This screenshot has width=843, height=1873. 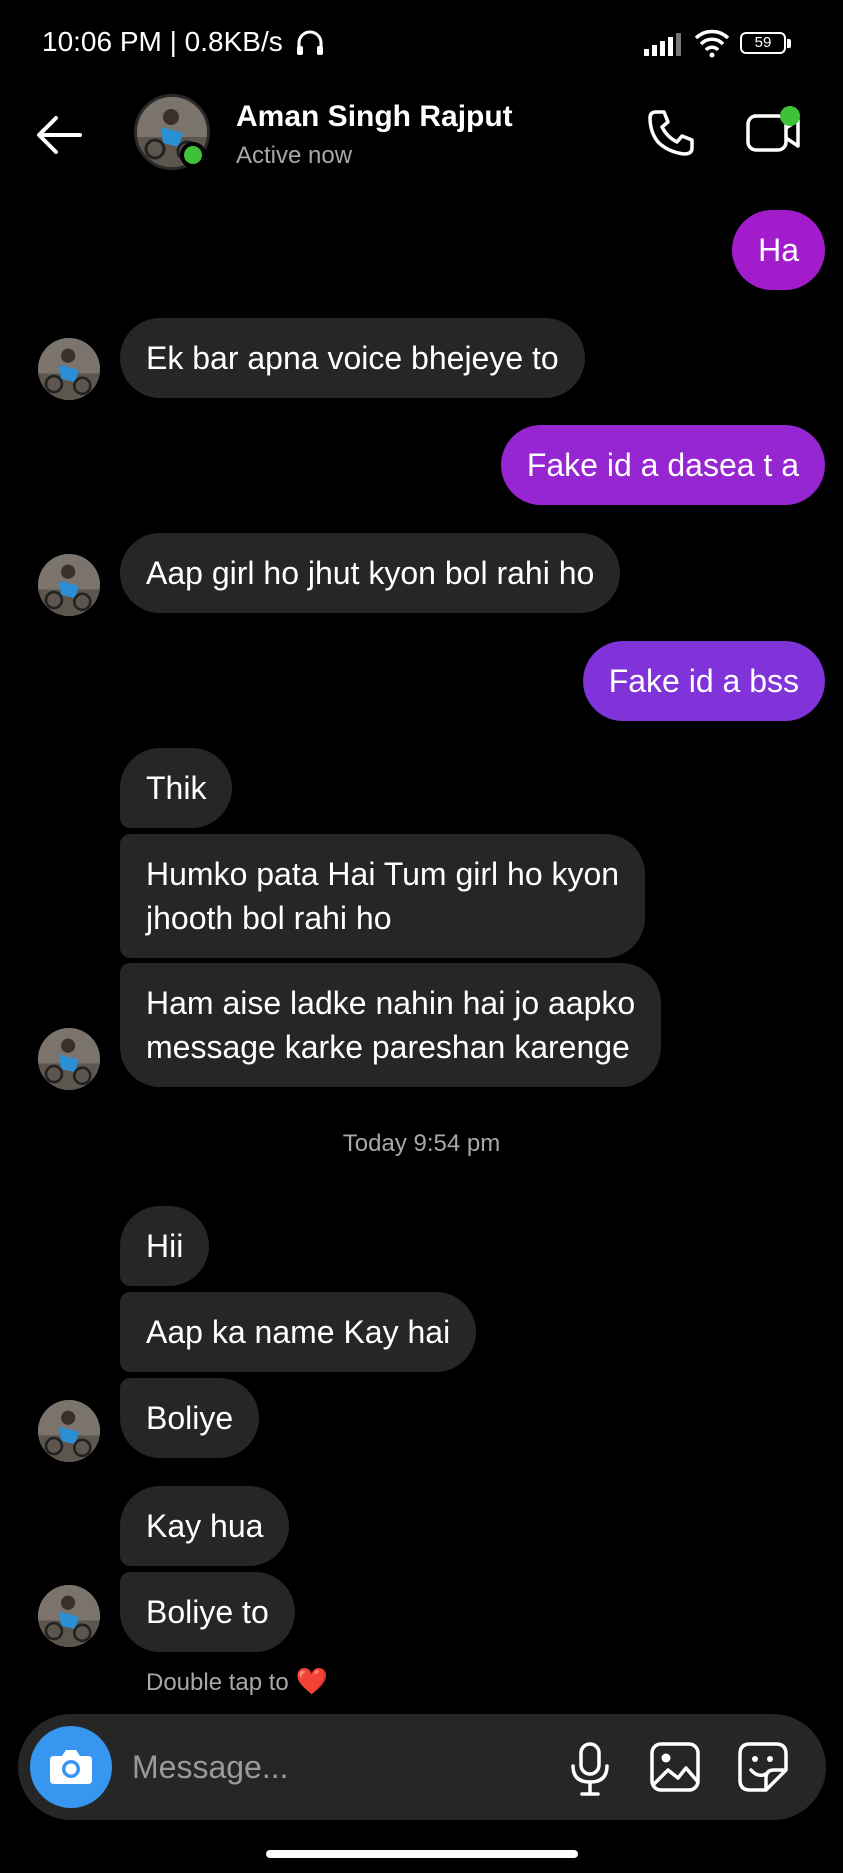 I want to click on double-tap-hint: Double tap to ❤️, so click(x=237, y=1681).